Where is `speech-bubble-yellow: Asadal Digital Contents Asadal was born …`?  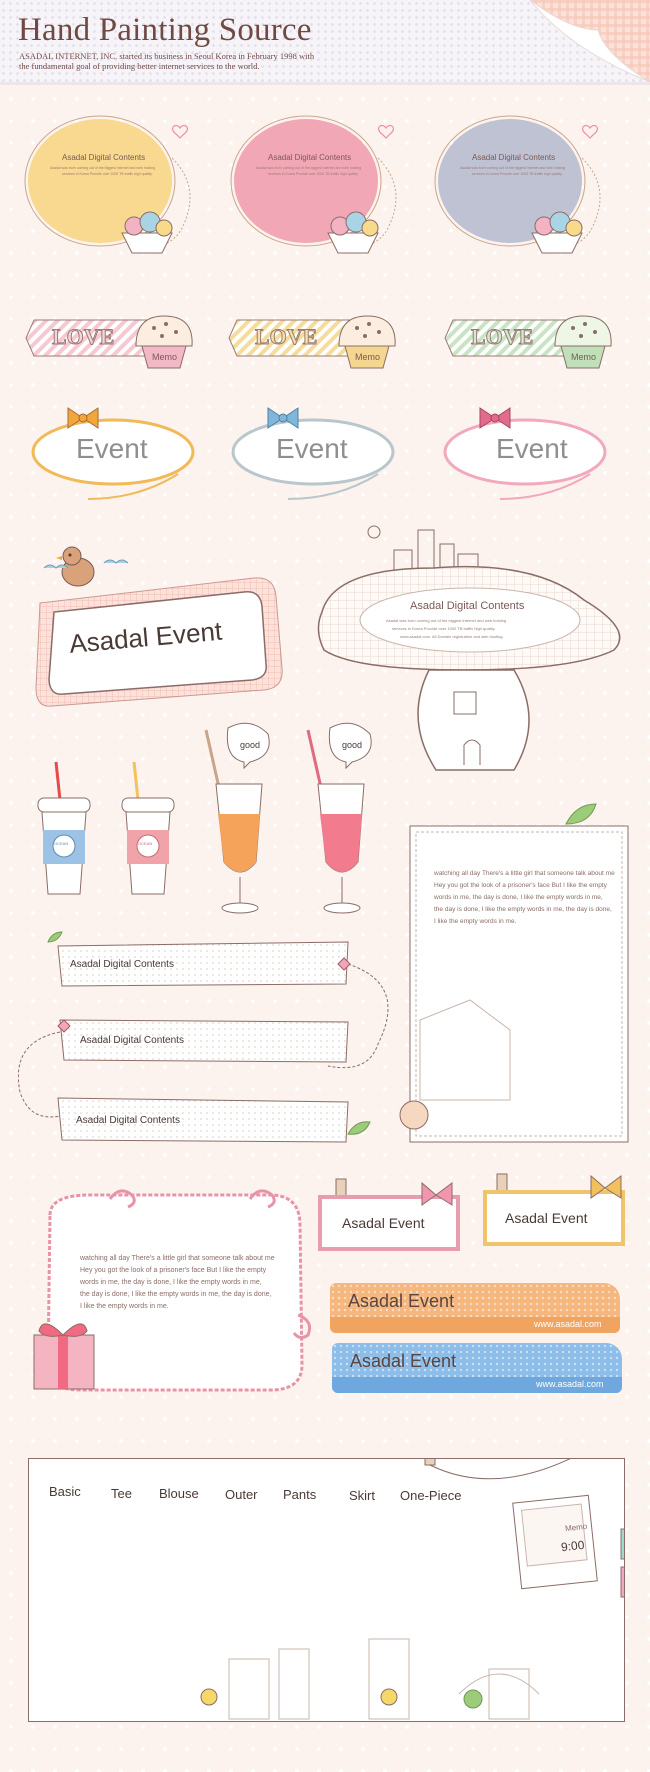
speech-bubble-yellow: Asadal Digital Contents Asadal was born … is located at coordinates (117, 188).